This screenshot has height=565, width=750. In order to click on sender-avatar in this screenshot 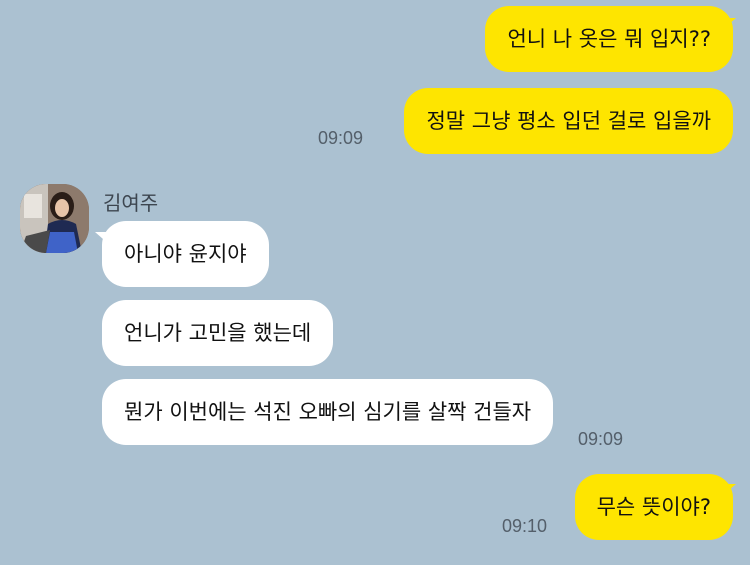, I will do `click(54, 218)`.